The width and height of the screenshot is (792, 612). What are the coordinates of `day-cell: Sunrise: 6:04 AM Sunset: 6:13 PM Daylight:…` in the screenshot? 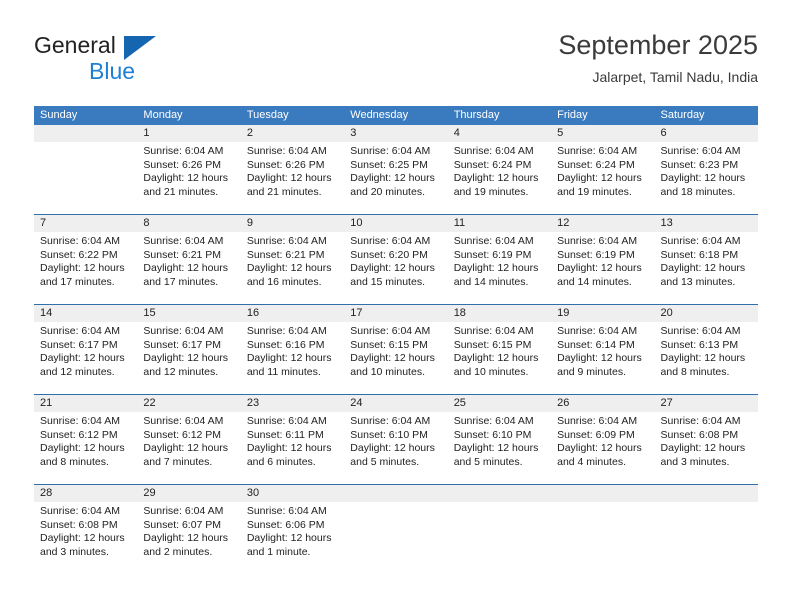 It's located at (706, 358).